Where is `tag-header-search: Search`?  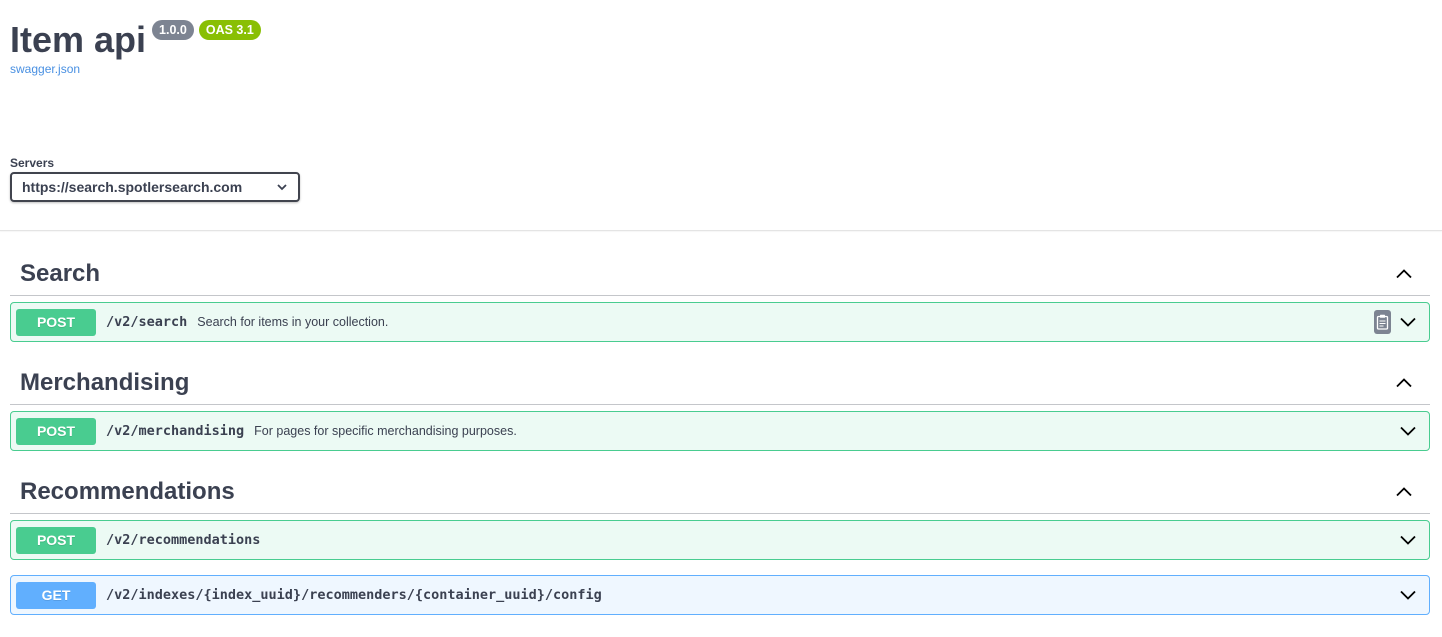
tag-header-search: Search is located at coordinates (720, 274).